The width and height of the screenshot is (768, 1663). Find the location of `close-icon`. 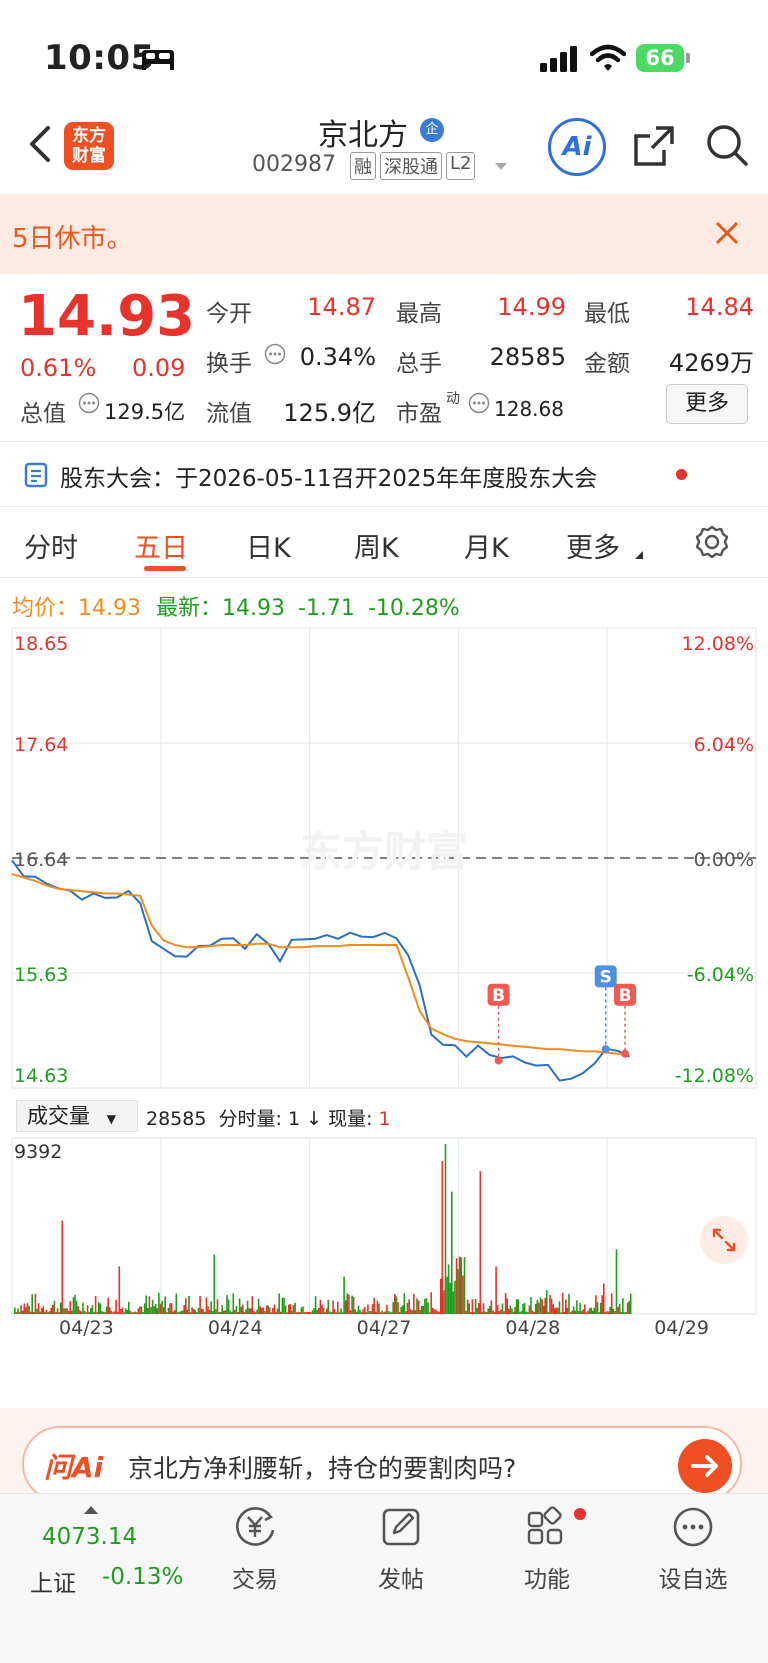

close-icon is located at coordinates (727, 233).